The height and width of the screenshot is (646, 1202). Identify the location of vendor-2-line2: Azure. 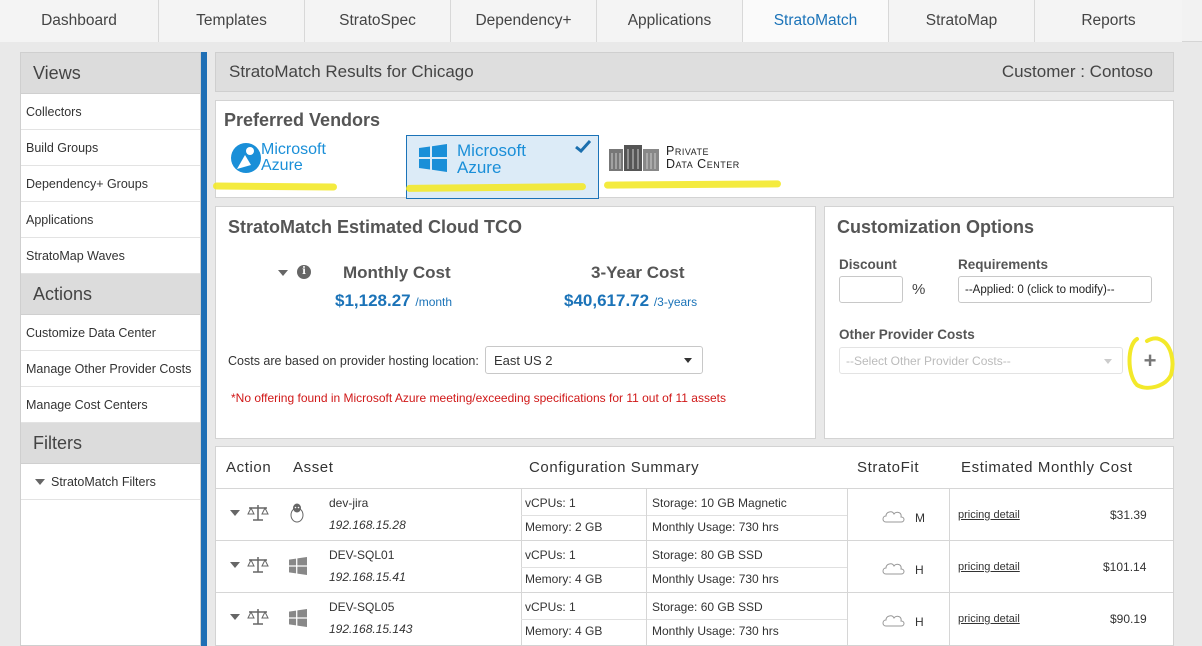
(479, 167).